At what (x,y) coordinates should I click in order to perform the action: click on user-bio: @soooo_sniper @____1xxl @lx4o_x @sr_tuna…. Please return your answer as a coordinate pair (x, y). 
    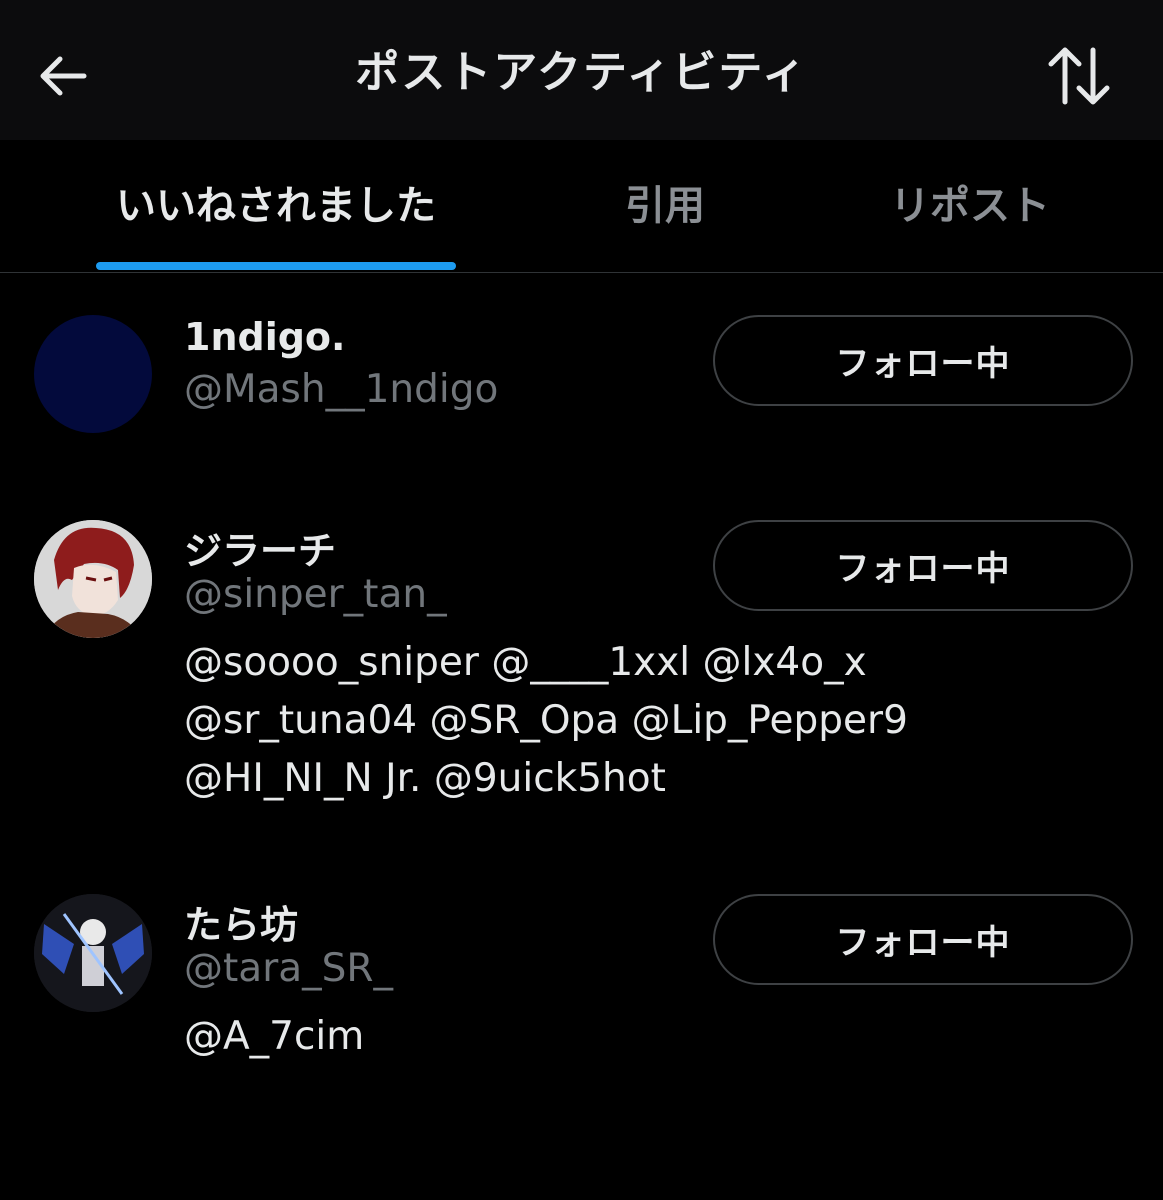
    Looking at the image, I should click on (644, 721).